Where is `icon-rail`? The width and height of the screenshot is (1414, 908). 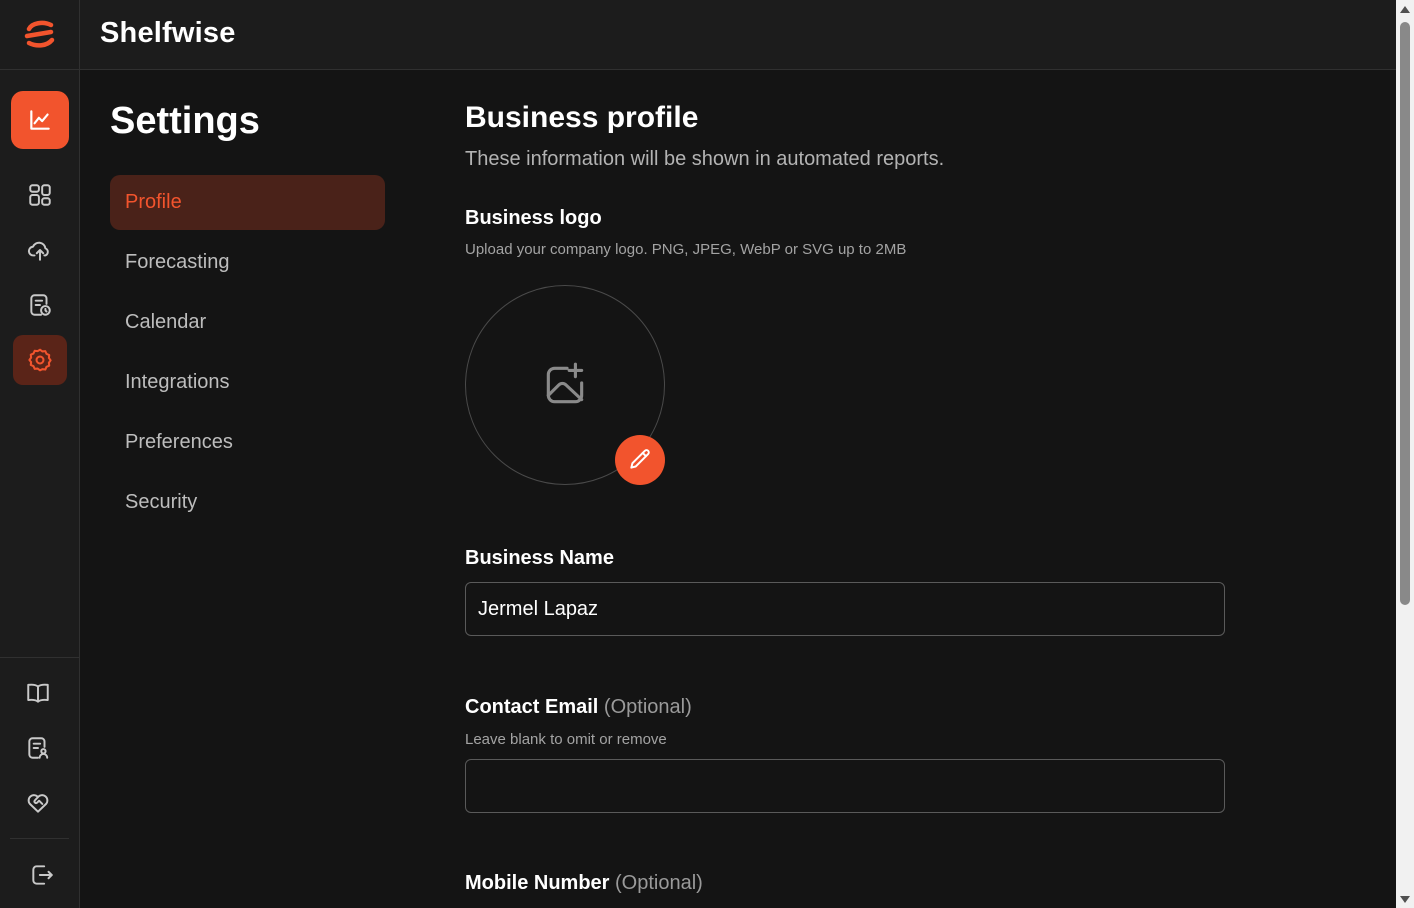 icon-rail is located at coordinates (40, 454).